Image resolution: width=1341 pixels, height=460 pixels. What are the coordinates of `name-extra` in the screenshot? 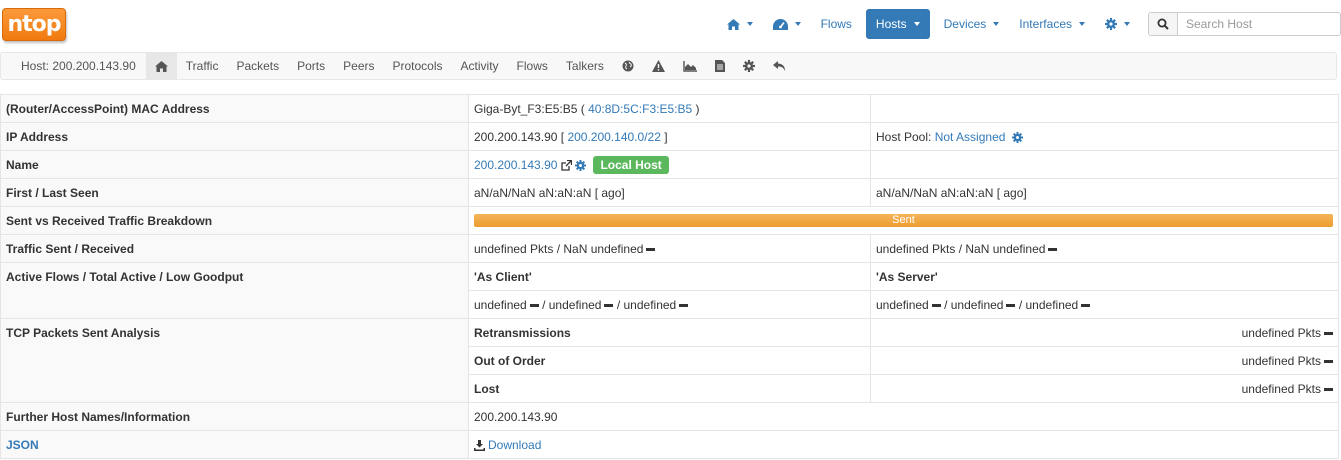 It's located at (1104, 164).